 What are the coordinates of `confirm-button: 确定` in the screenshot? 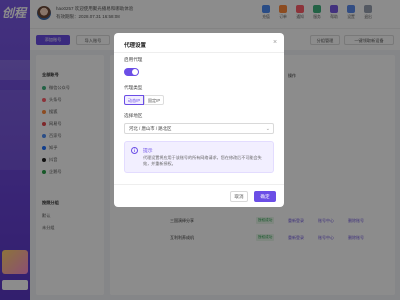 It's located at (265, 196).